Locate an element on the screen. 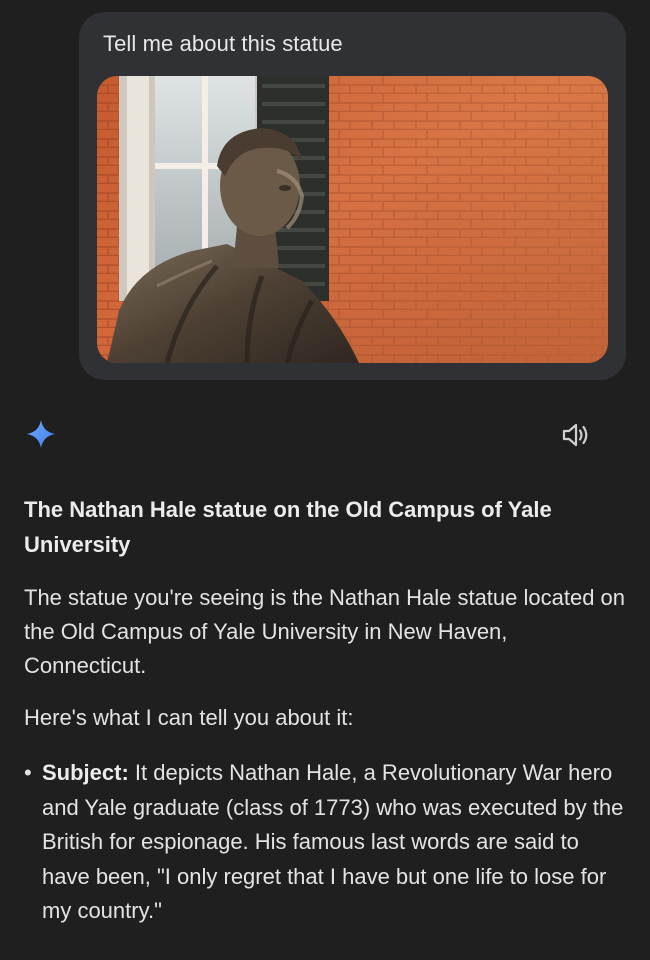  speaker-icon is located at coordinates (576, 435).